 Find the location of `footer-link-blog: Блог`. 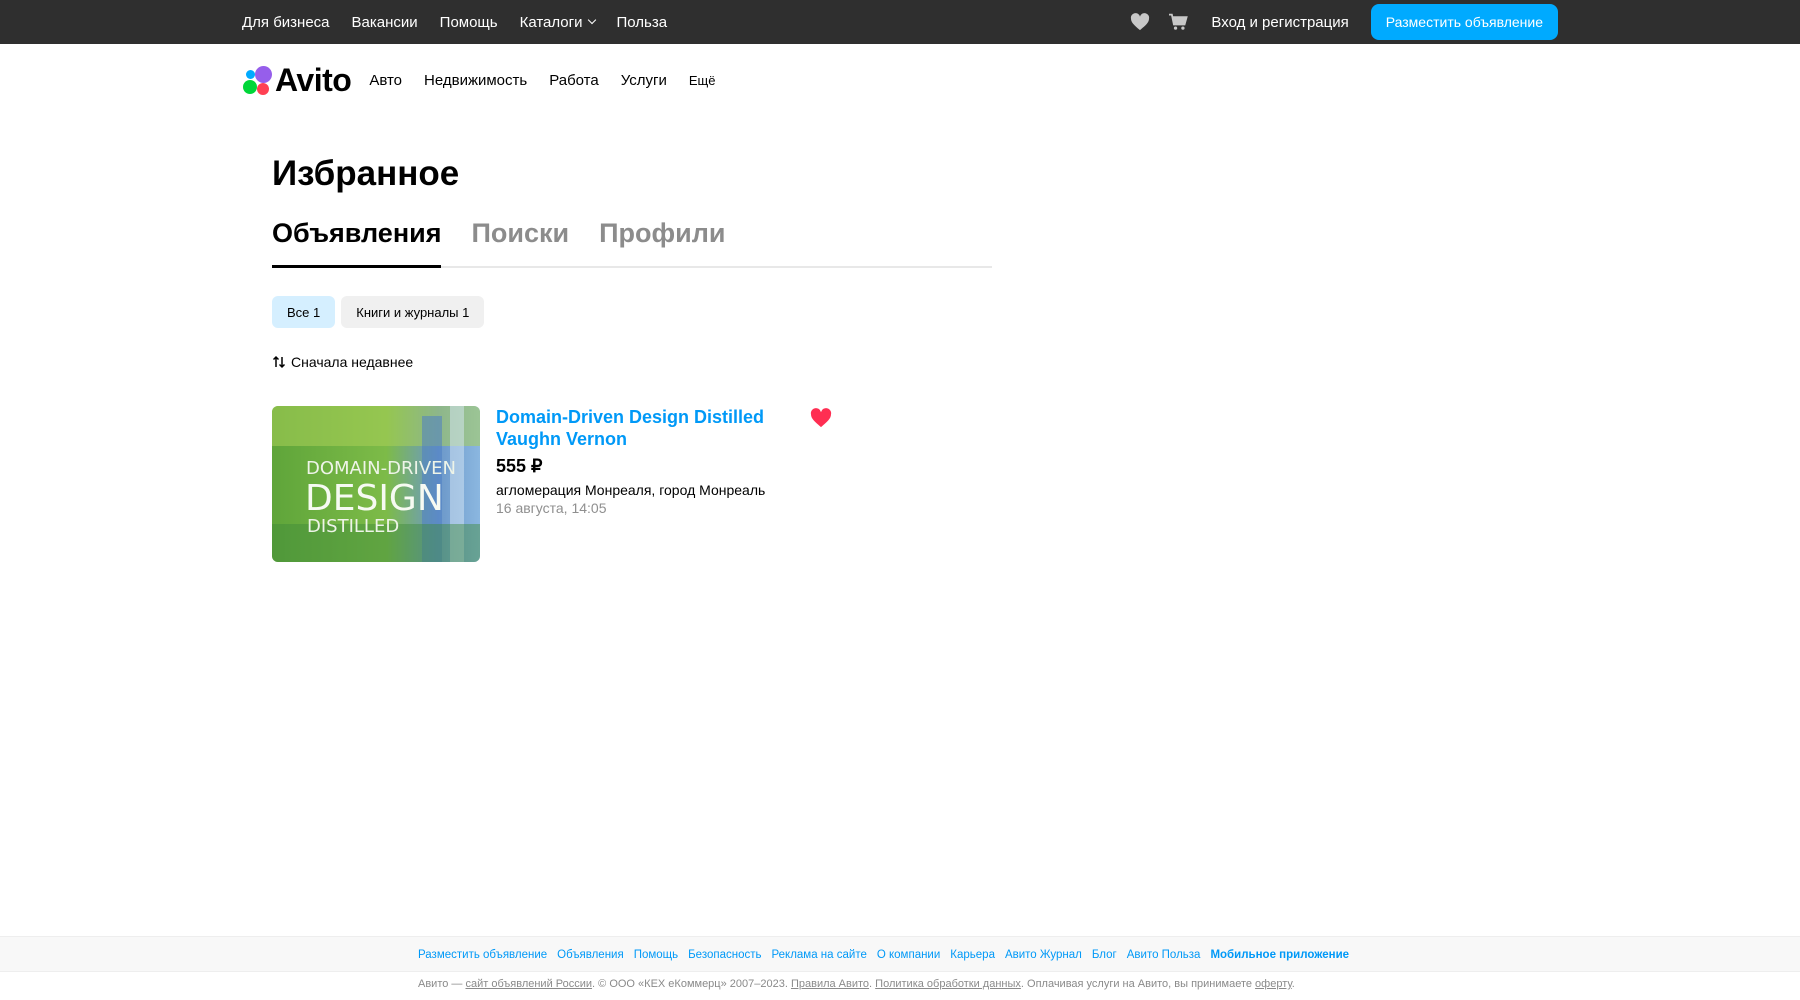

footer-link-blog: Блог is located at coordinates (1104, 955).